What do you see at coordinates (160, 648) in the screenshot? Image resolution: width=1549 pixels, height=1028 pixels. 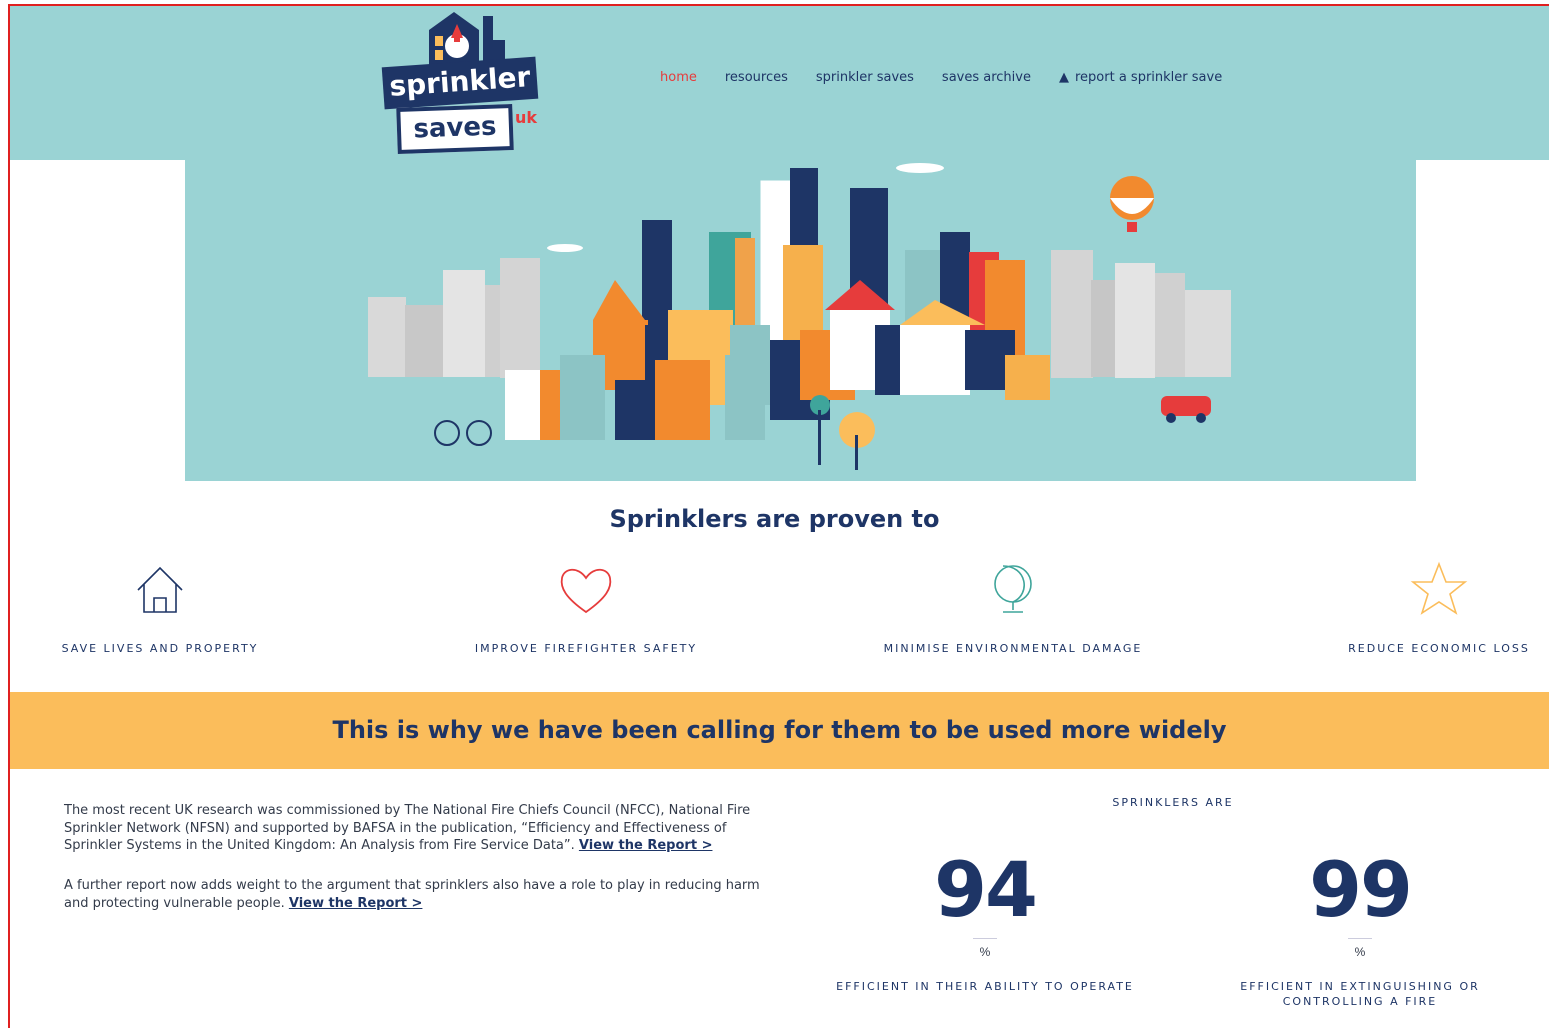 I see `benefit-label: SAVE LIVES AND PROPERTY` at bounding box center [160, 648].